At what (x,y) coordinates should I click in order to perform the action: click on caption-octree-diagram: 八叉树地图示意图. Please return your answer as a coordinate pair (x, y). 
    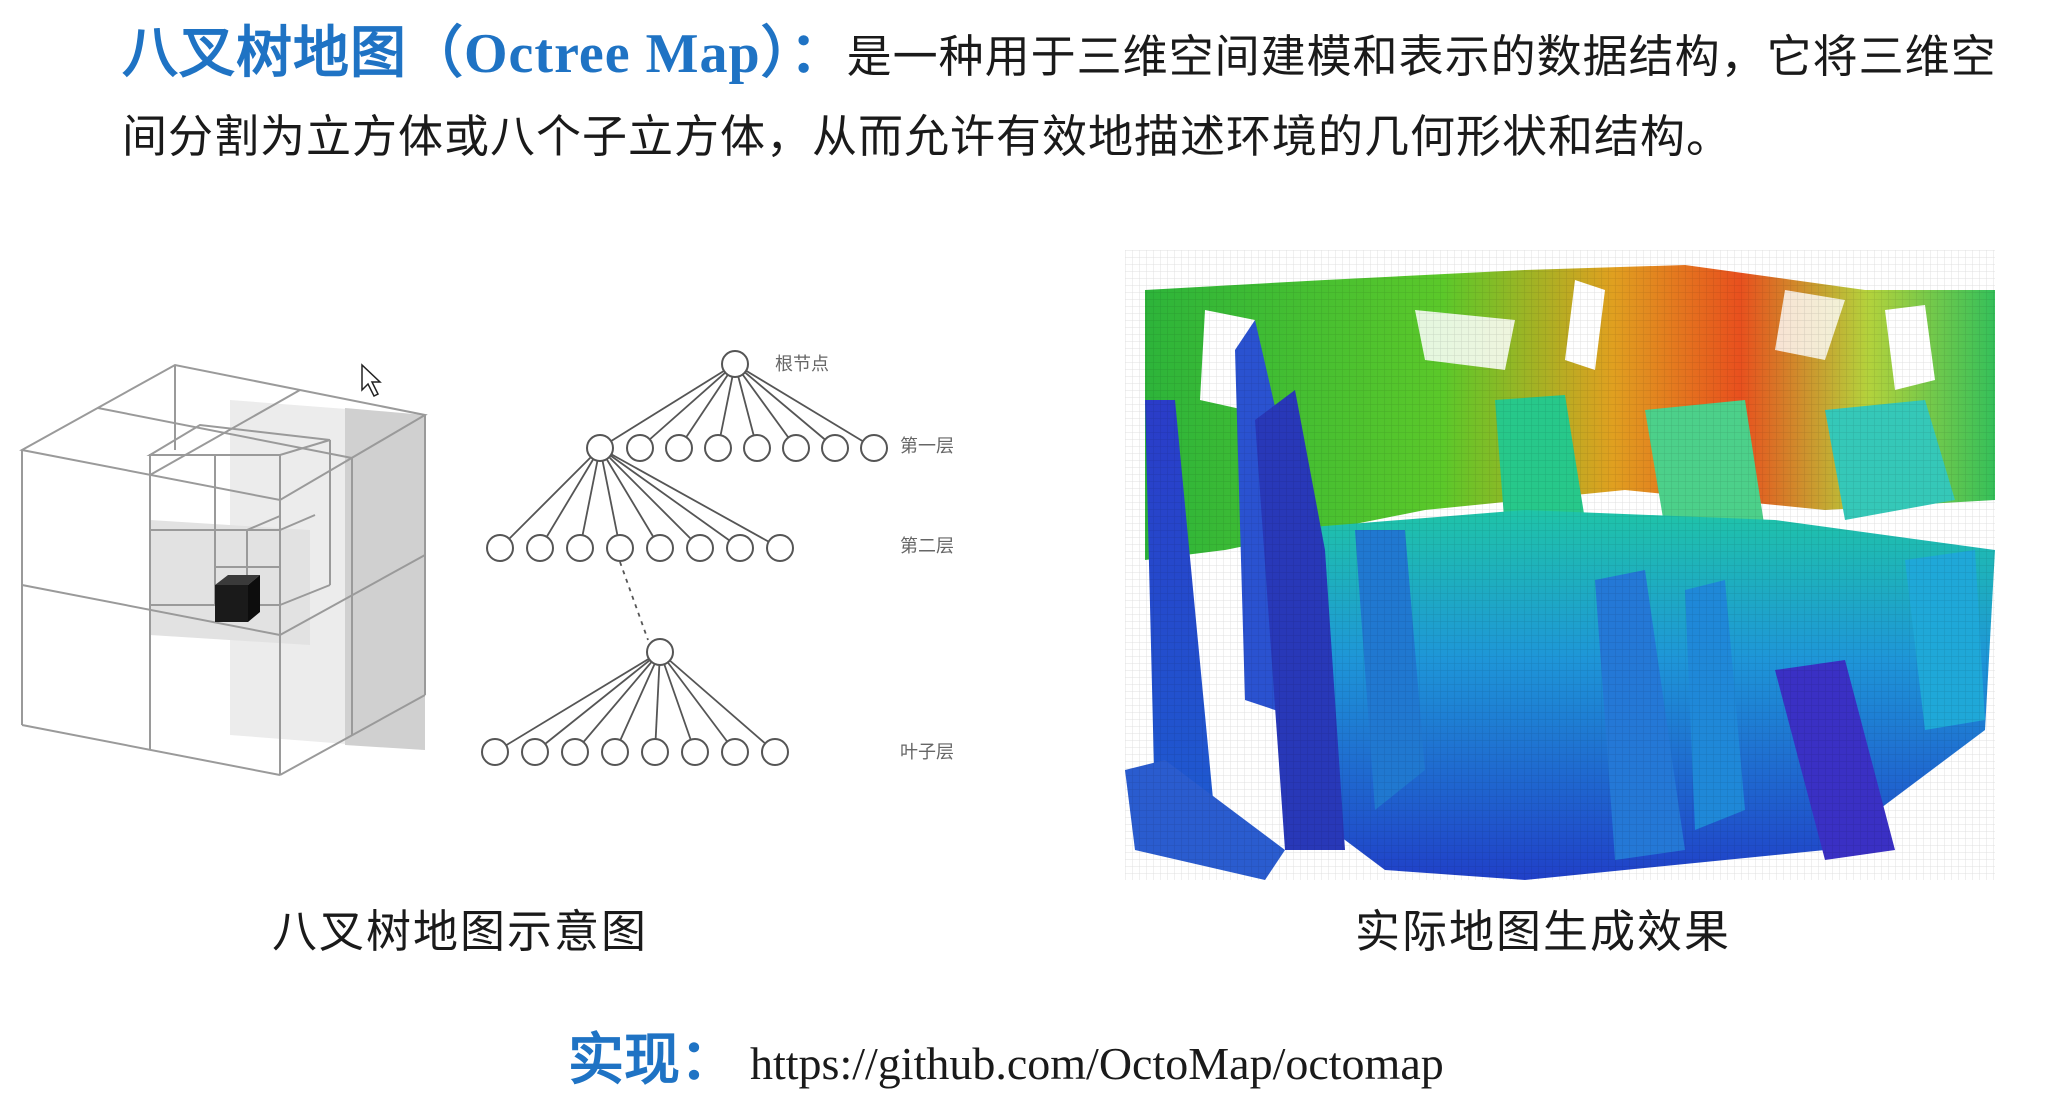
    Looking at the image, I should click on (460, 931).